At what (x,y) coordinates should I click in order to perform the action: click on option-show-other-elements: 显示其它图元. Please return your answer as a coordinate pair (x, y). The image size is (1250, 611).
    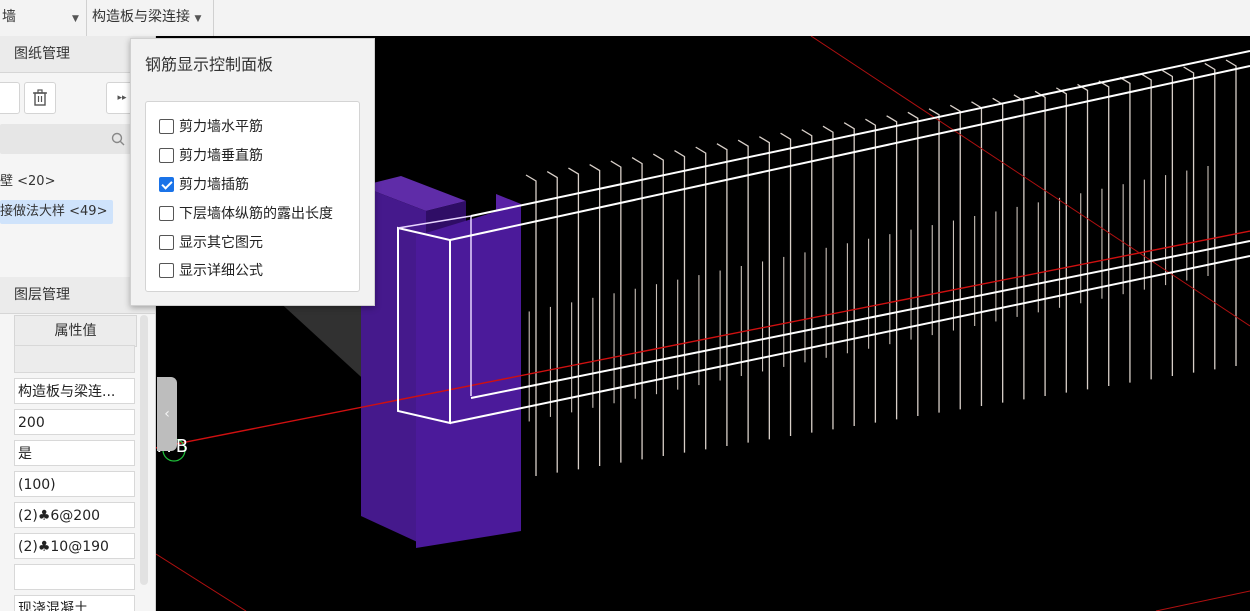
    Looking at the image, I should click on (211, 242).